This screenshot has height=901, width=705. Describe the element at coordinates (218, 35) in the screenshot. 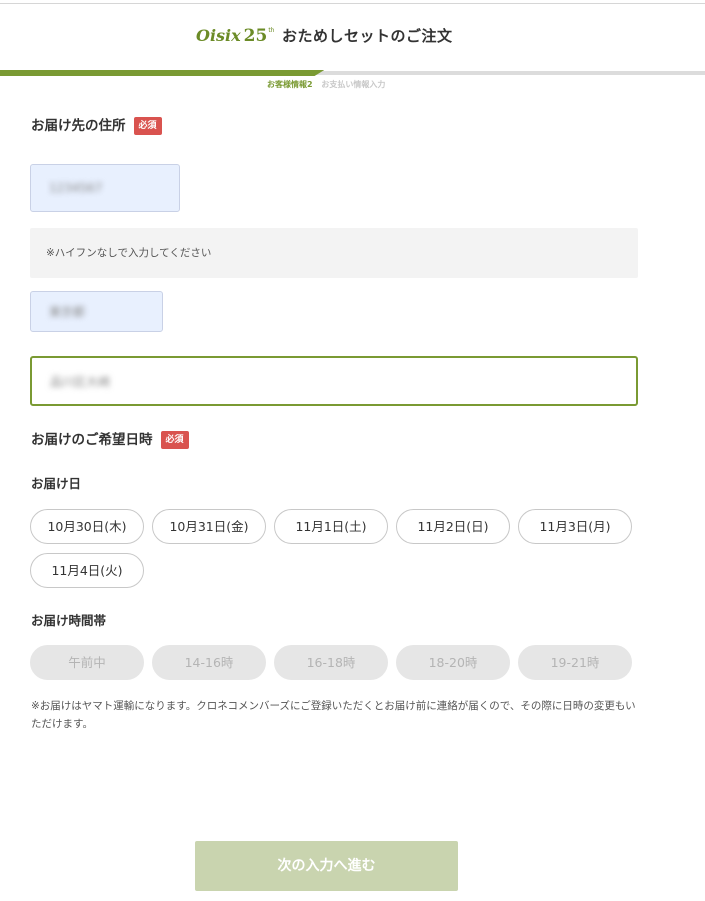

I see `logo-wordmark: Oisix` at that location.